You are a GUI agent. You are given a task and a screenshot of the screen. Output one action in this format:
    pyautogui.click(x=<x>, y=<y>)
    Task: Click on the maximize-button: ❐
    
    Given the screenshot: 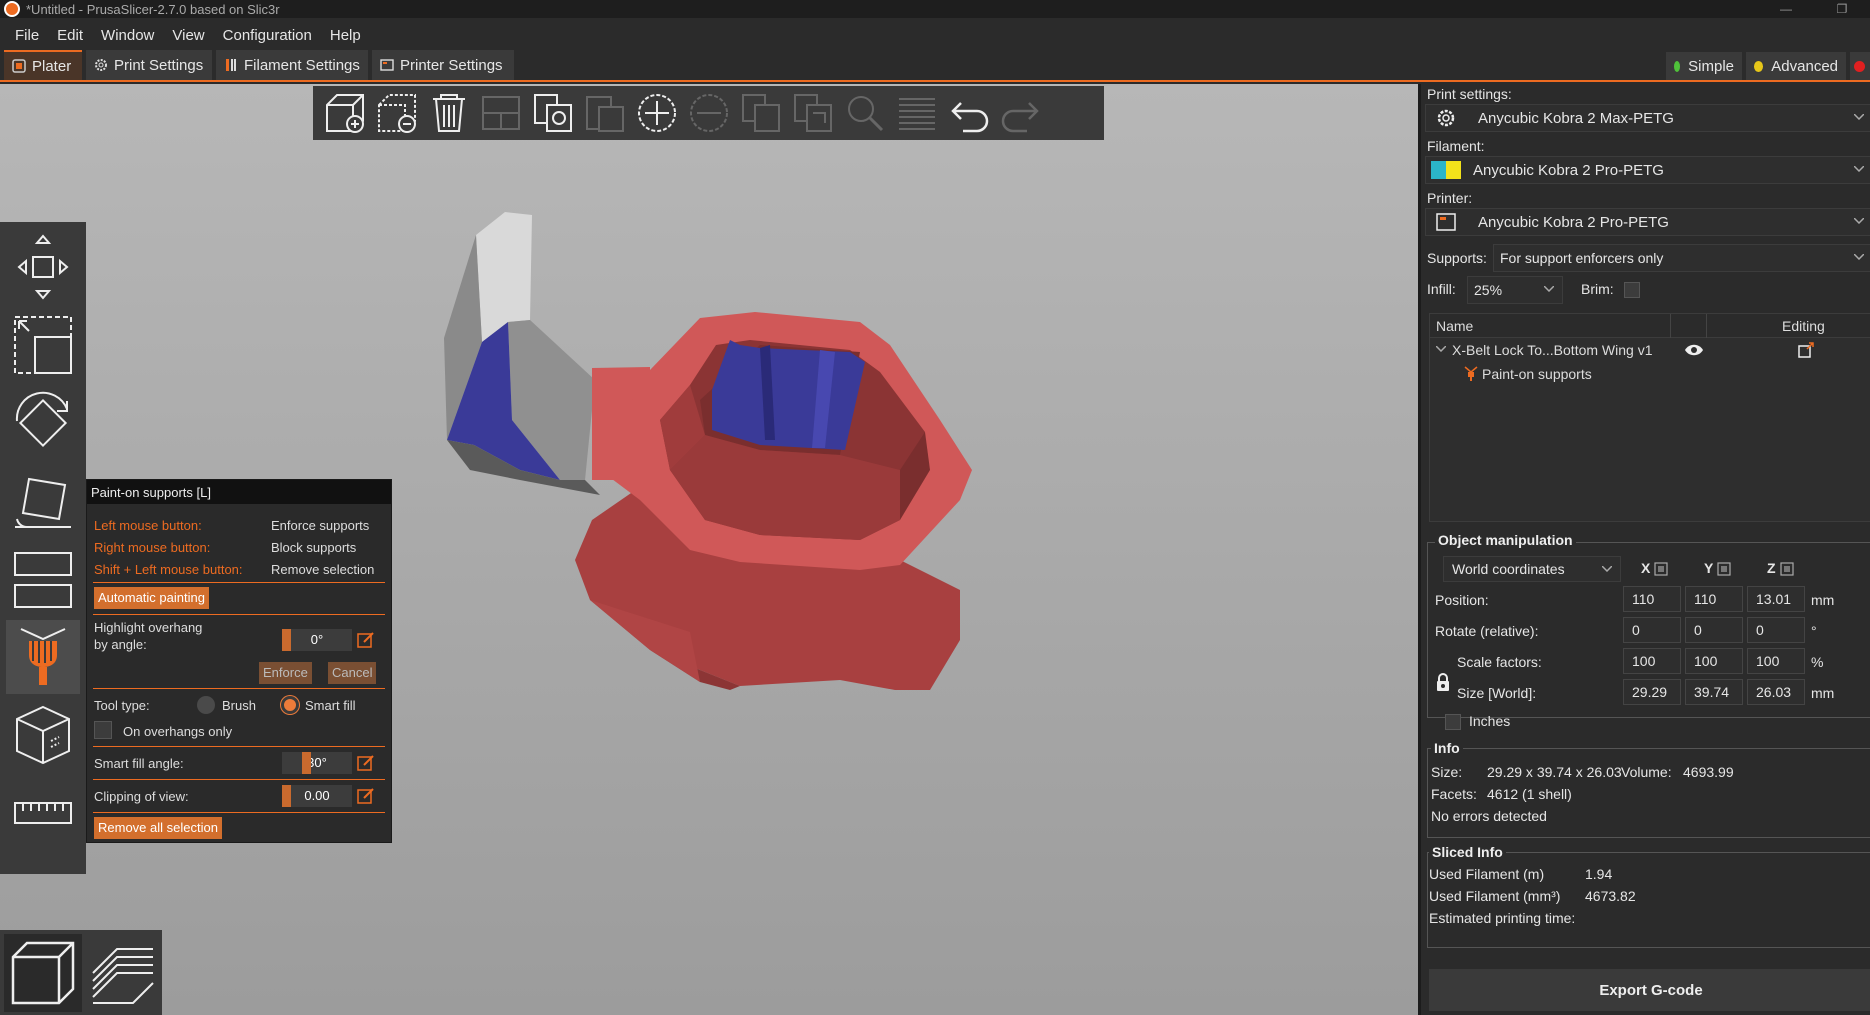 What is the action you would take?
    pyautogui.click(x=1842, y=9)
    